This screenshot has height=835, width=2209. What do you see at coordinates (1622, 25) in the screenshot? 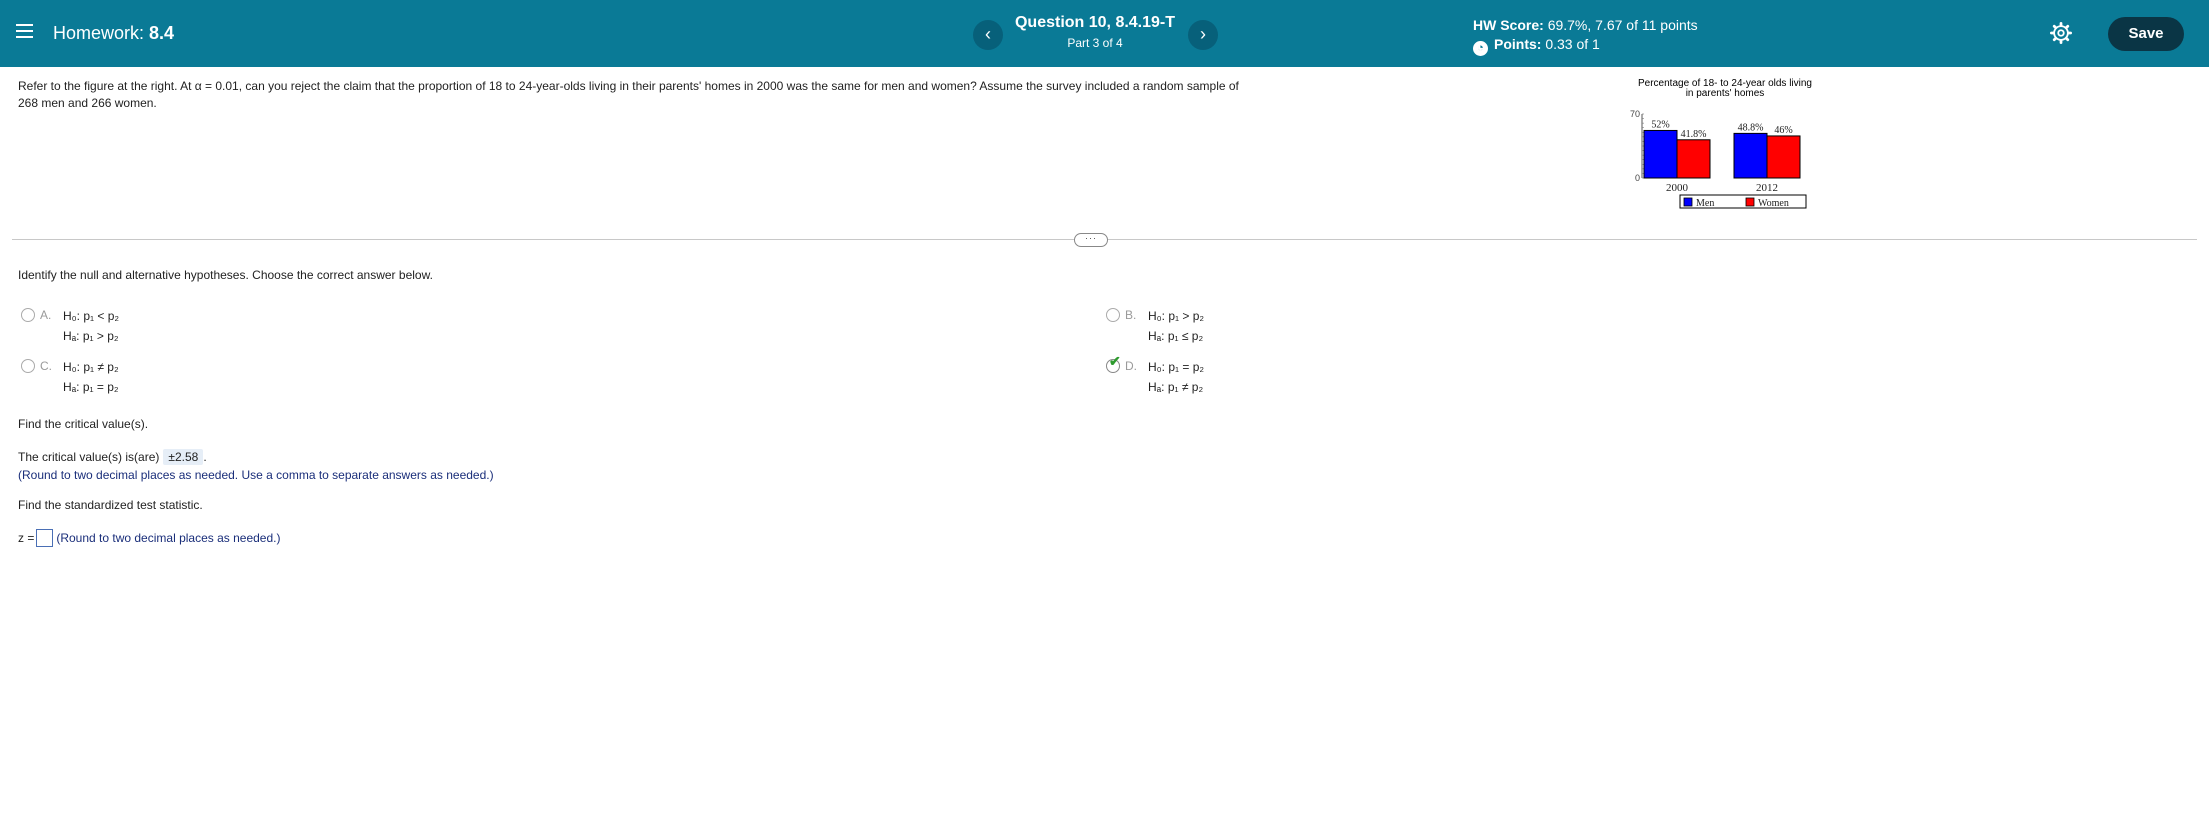
I see `hw-score-value: 69.7%, 7.67 of 11 points` at bounding box center [1622, 25].